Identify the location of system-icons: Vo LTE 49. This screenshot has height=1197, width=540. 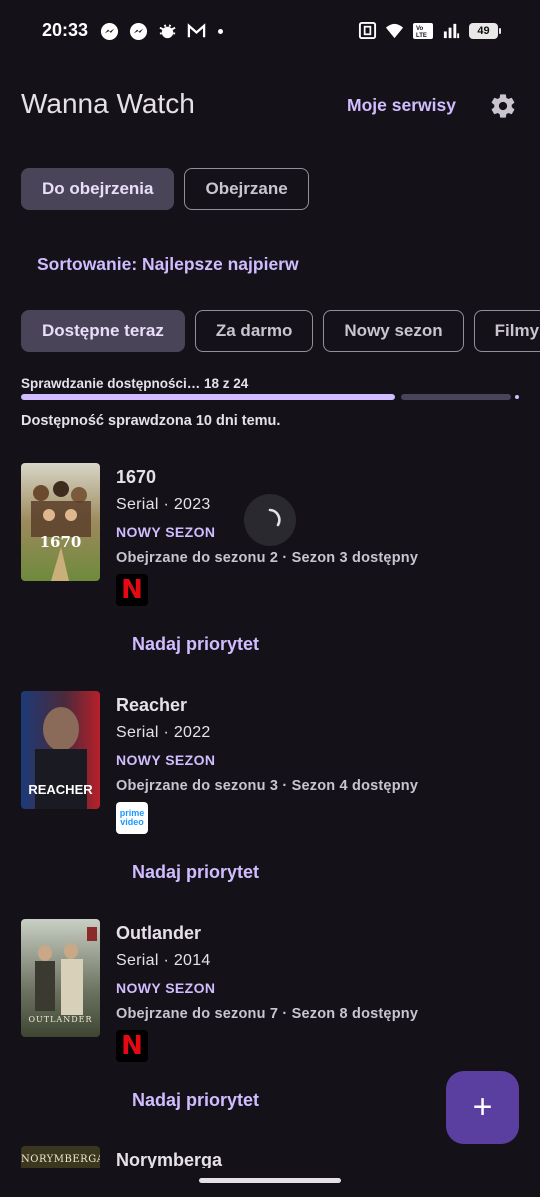
(429, 30).